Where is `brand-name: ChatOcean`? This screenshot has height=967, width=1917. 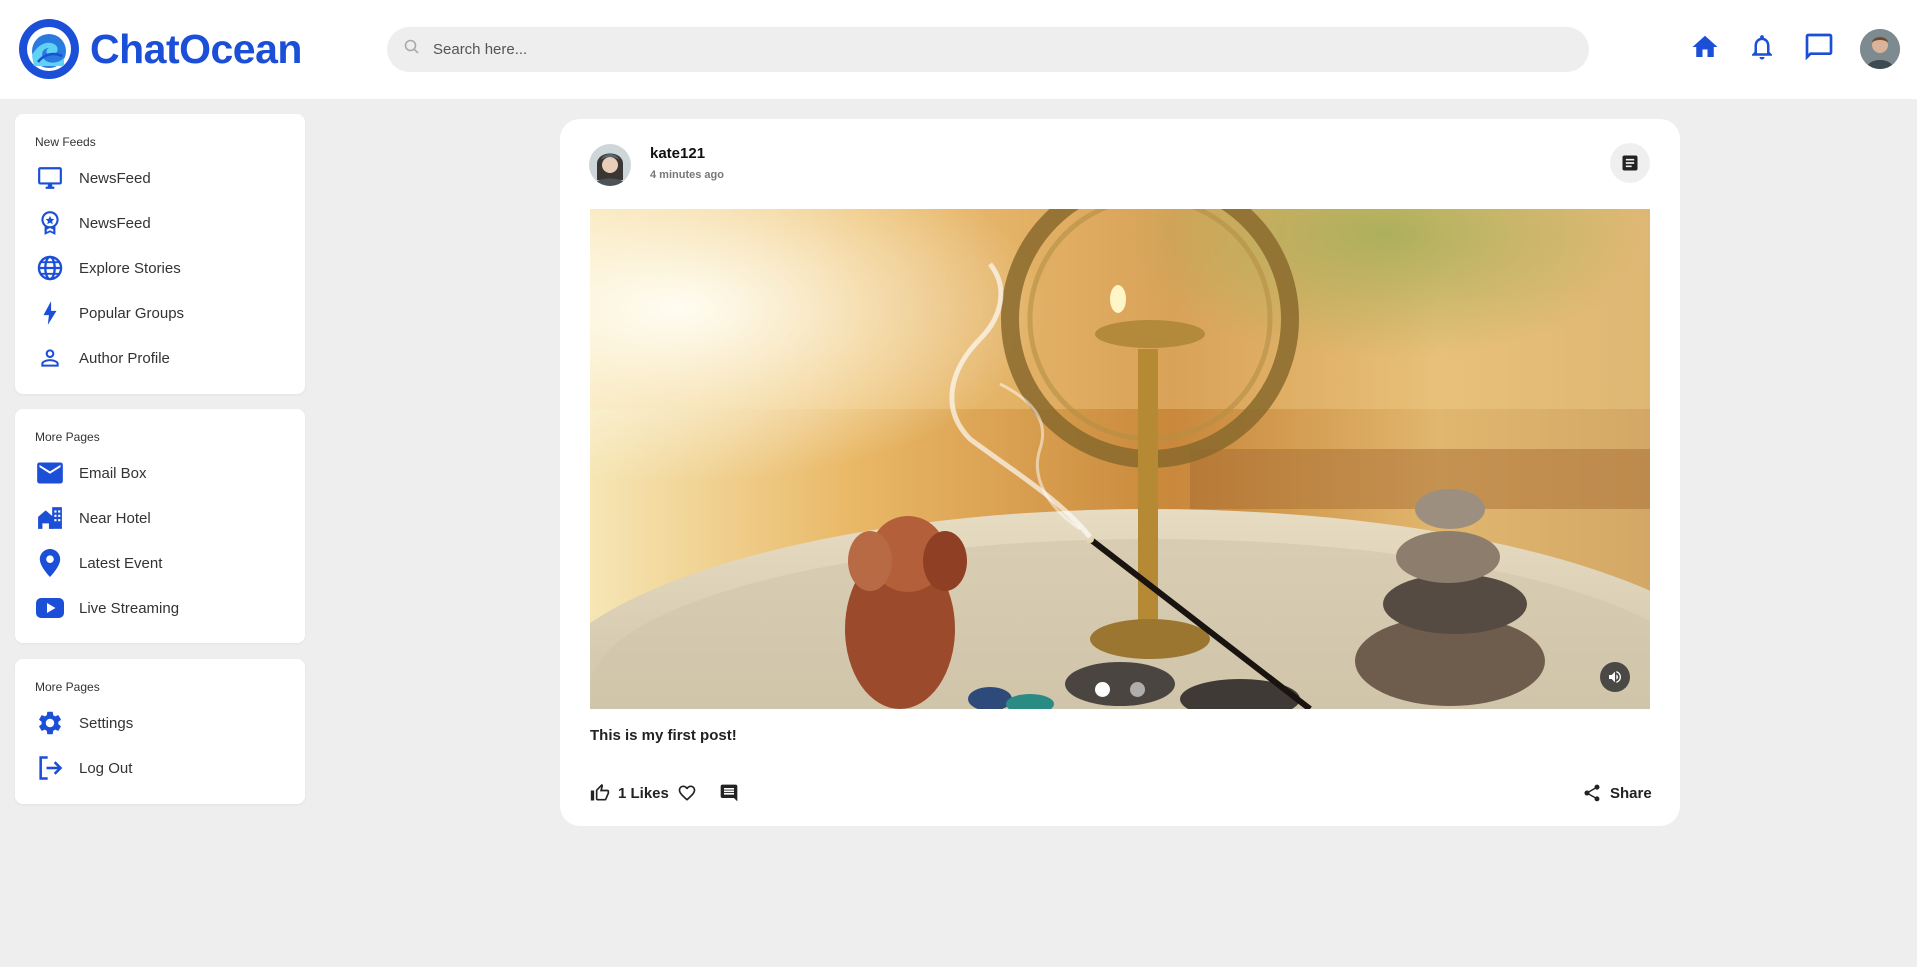
brand-name: ChatOcean is located at coordinates (196, 48).